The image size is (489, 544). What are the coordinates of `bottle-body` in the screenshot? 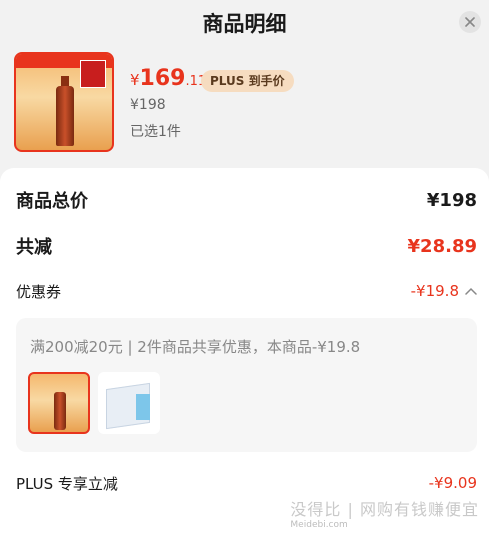 It's located at (65, 116).